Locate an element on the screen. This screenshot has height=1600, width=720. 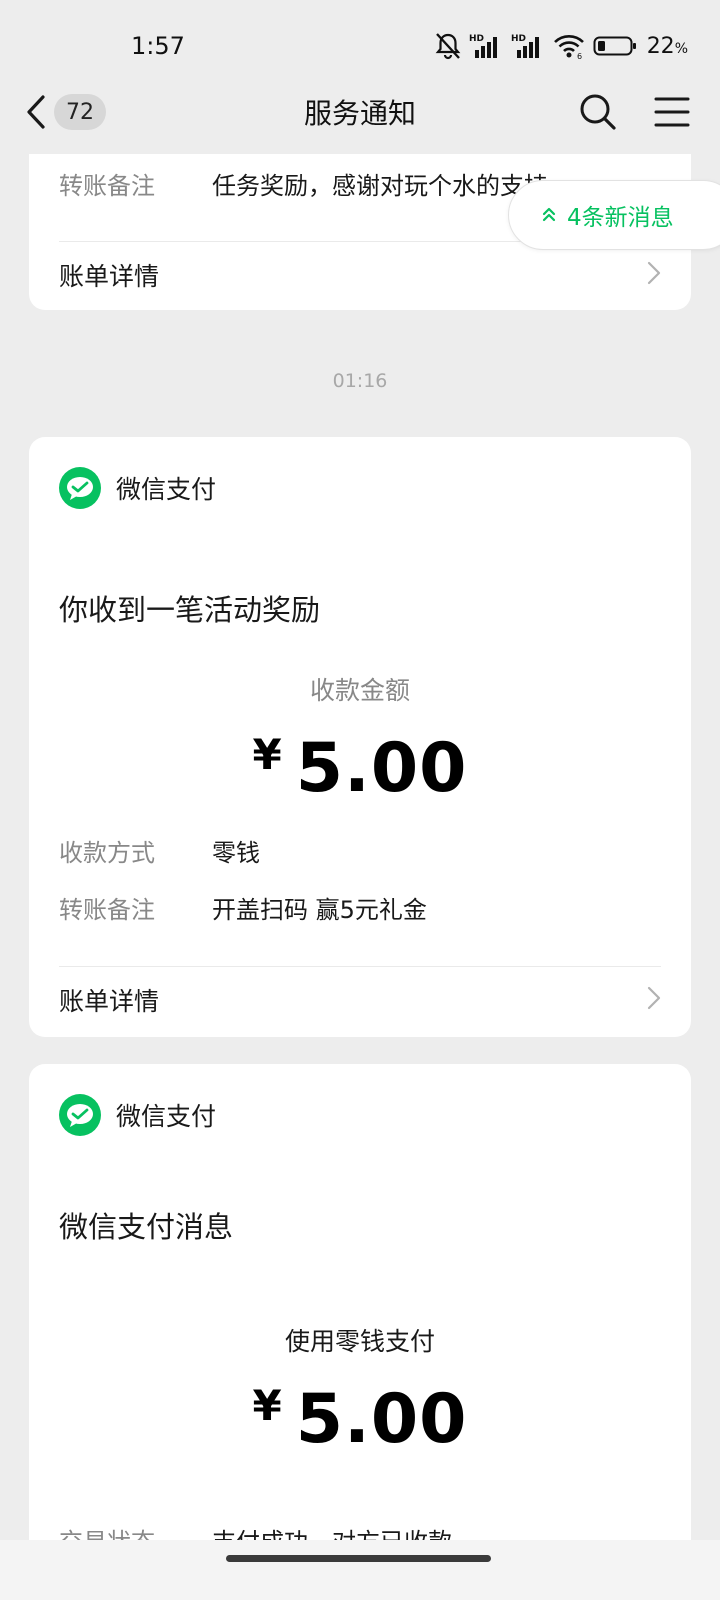
double-chevron-up-icon is located at coordinates (549, 214).